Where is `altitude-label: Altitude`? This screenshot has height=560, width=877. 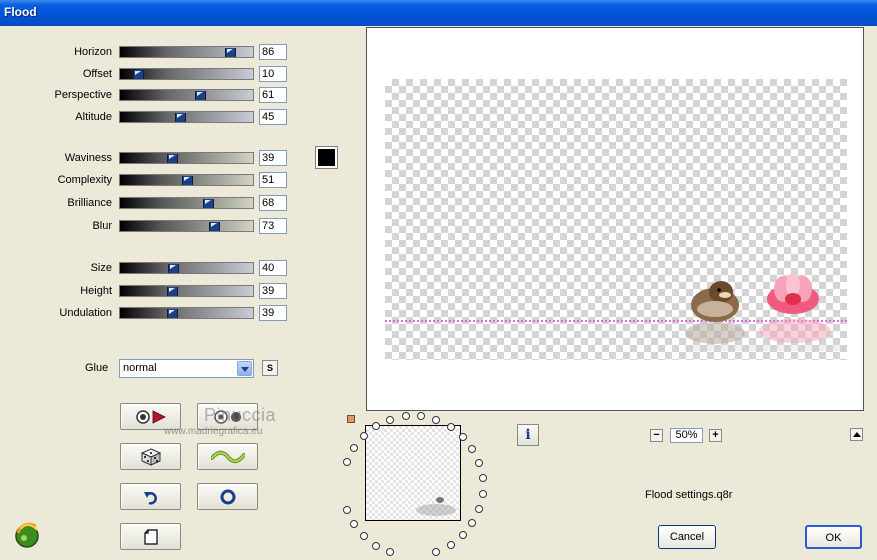 altitude-label: Altitude is located at coordinates (93, 117).